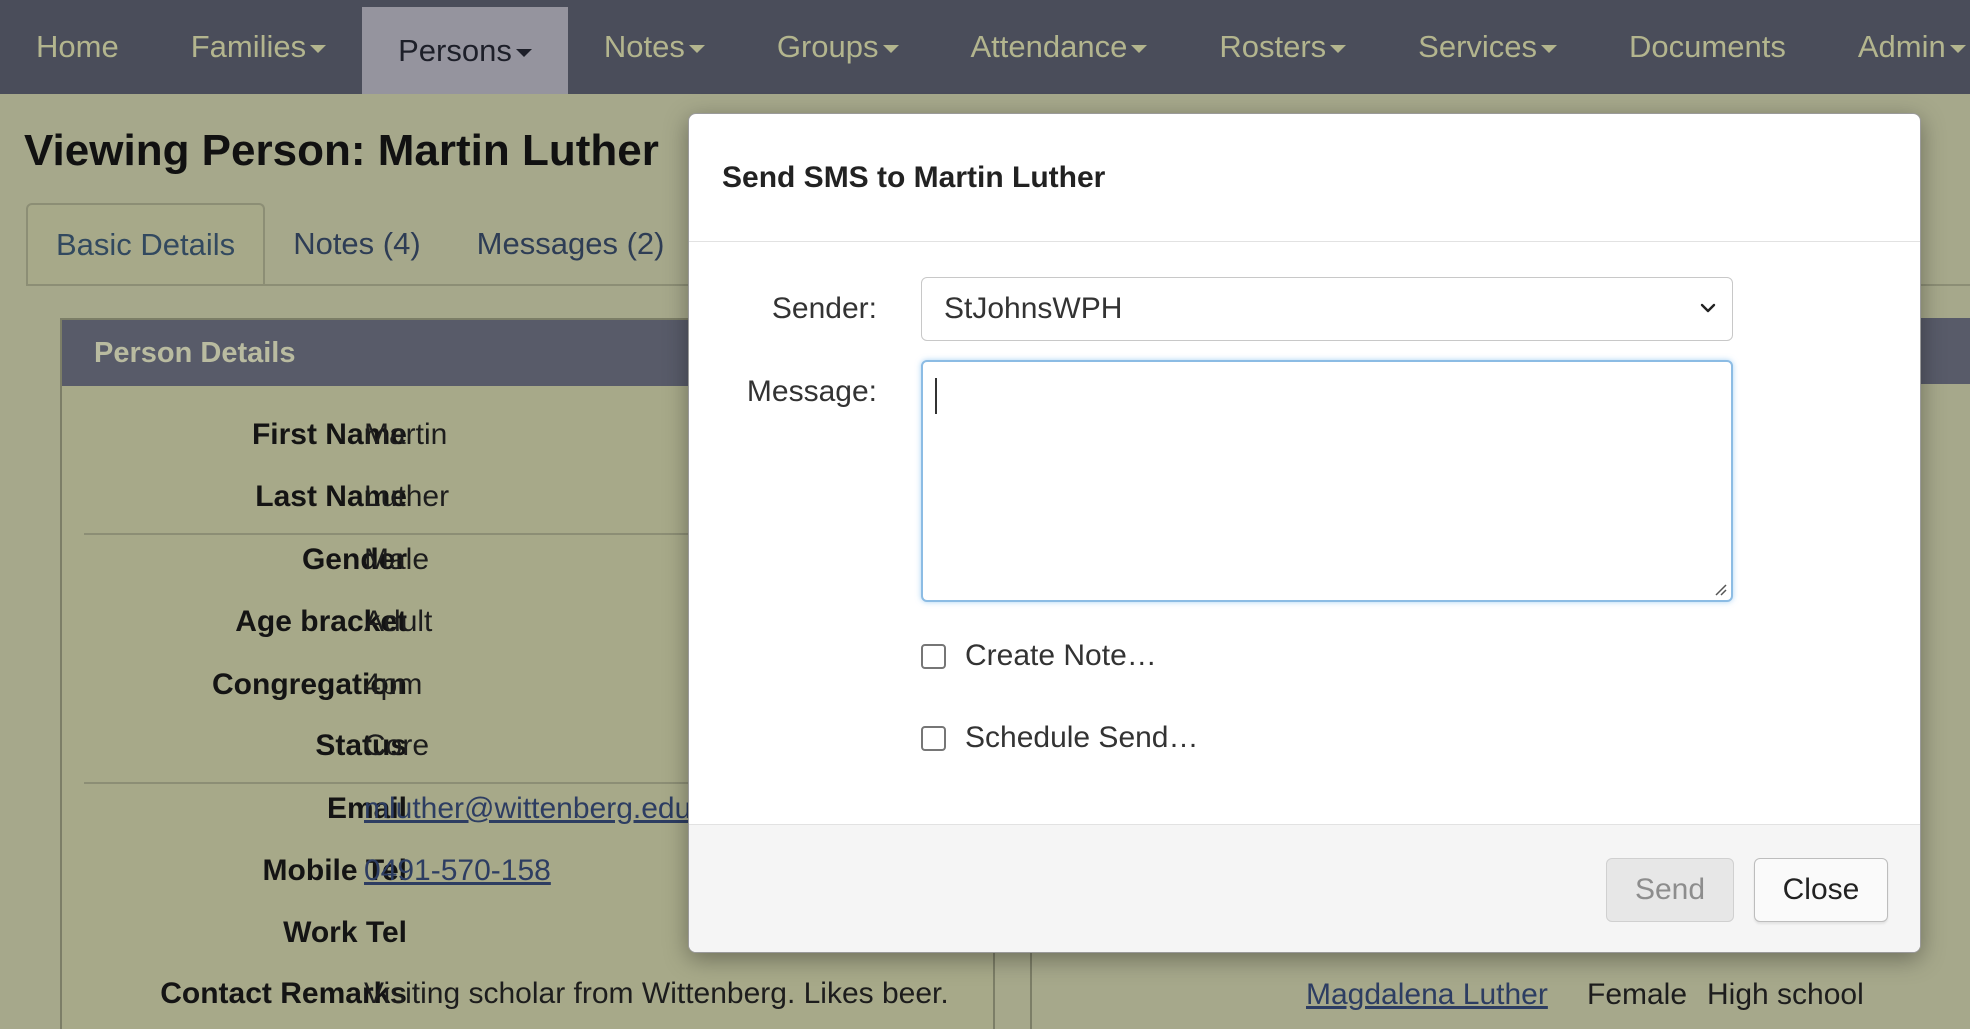 This screenshot has width=1970, height=1029. I want to click on nav-families: Families, so click(258, 47).